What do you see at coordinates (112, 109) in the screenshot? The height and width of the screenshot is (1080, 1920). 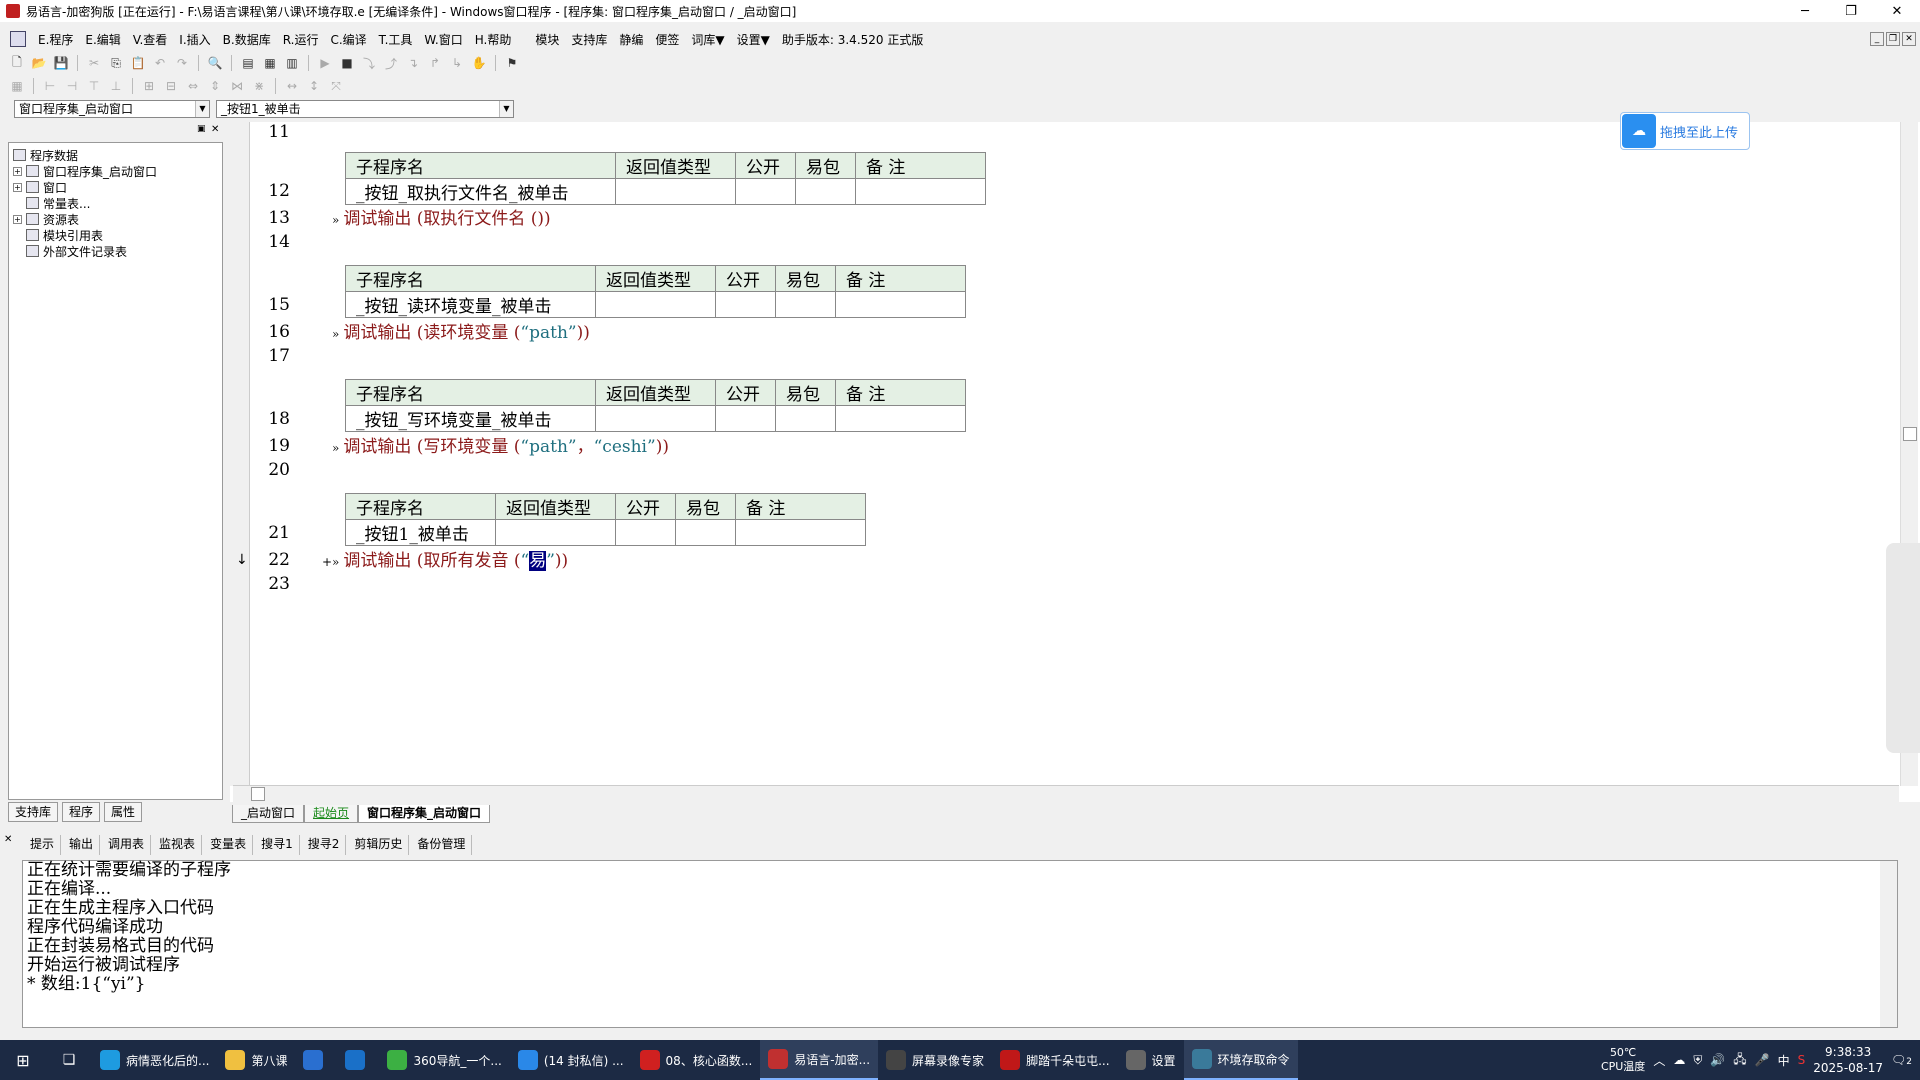 I see `assembly-select: 窗口程序集_启动窗口 ▼` at bounding box center [112, 109].